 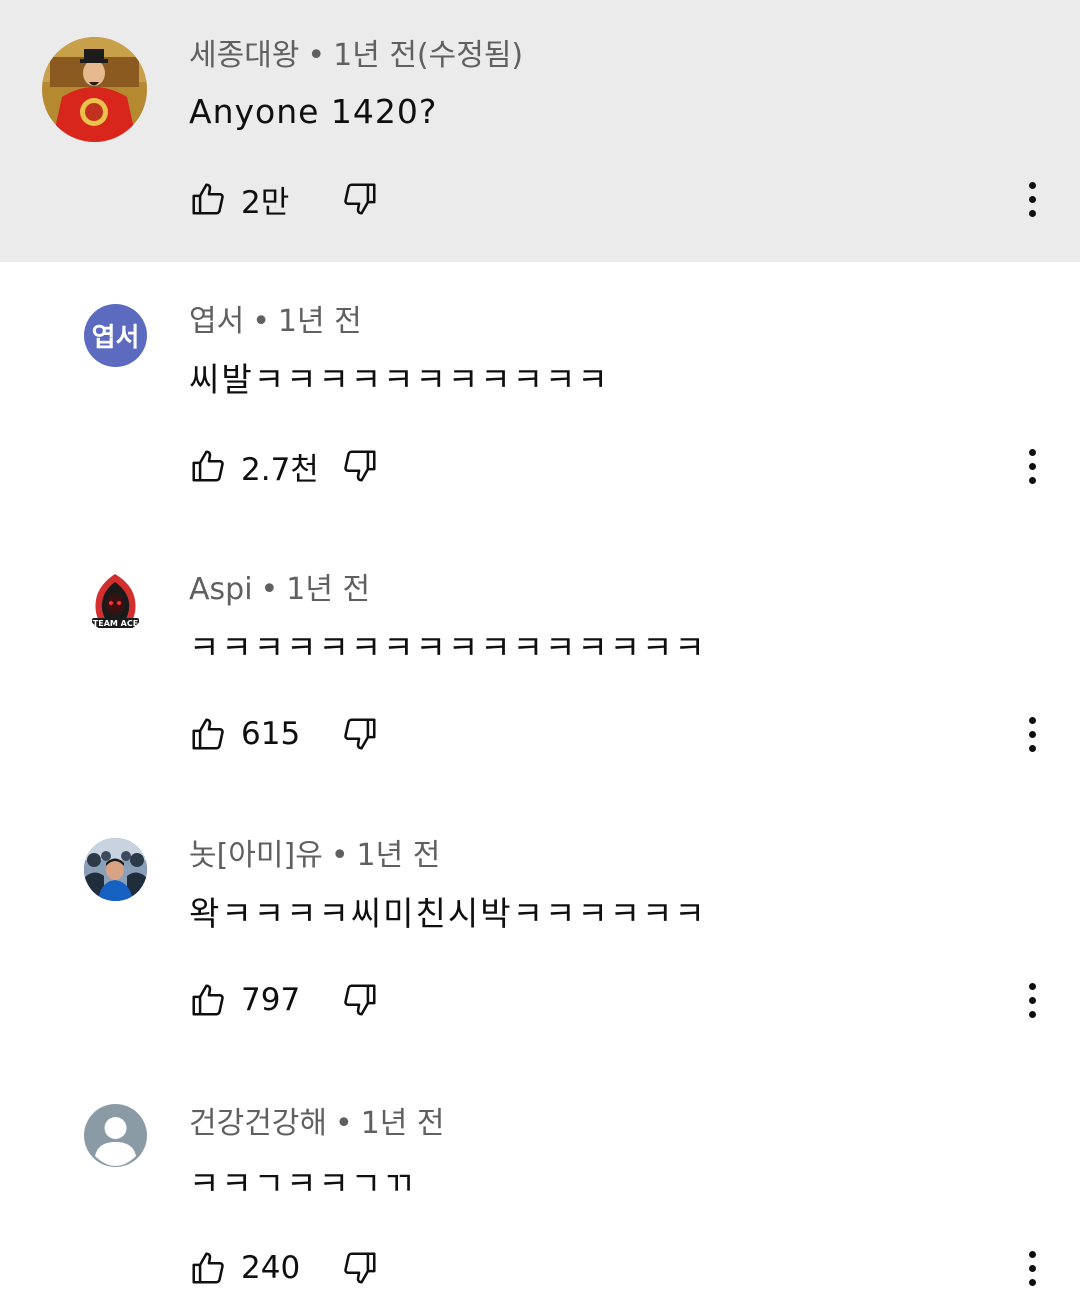 What do you see at coordinates (216, 321) in the screenshot?
I see `comment-author: 엽서` at bounding box center [216, 321].